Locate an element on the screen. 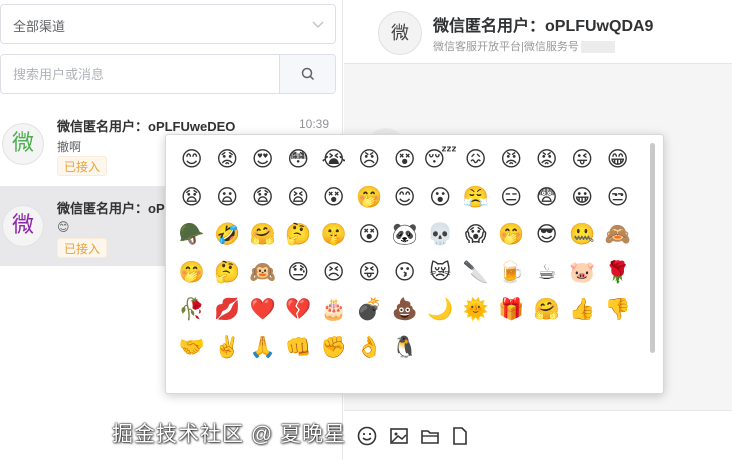 The image size is (732, 460). redacted-id is located at coordinates (597, 47).